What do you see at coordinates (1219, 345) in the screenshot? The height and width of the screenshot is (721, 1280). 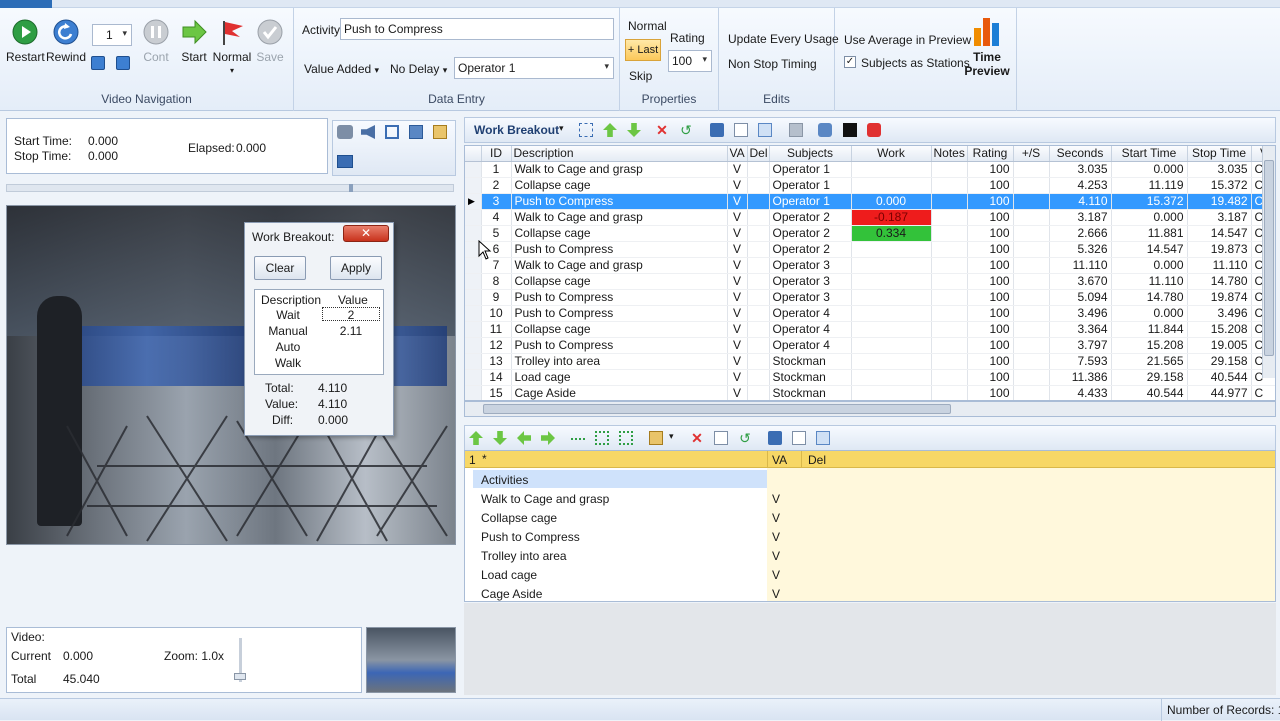 I see `cell-stop: 19.005` at bounding box center [1219, 345].